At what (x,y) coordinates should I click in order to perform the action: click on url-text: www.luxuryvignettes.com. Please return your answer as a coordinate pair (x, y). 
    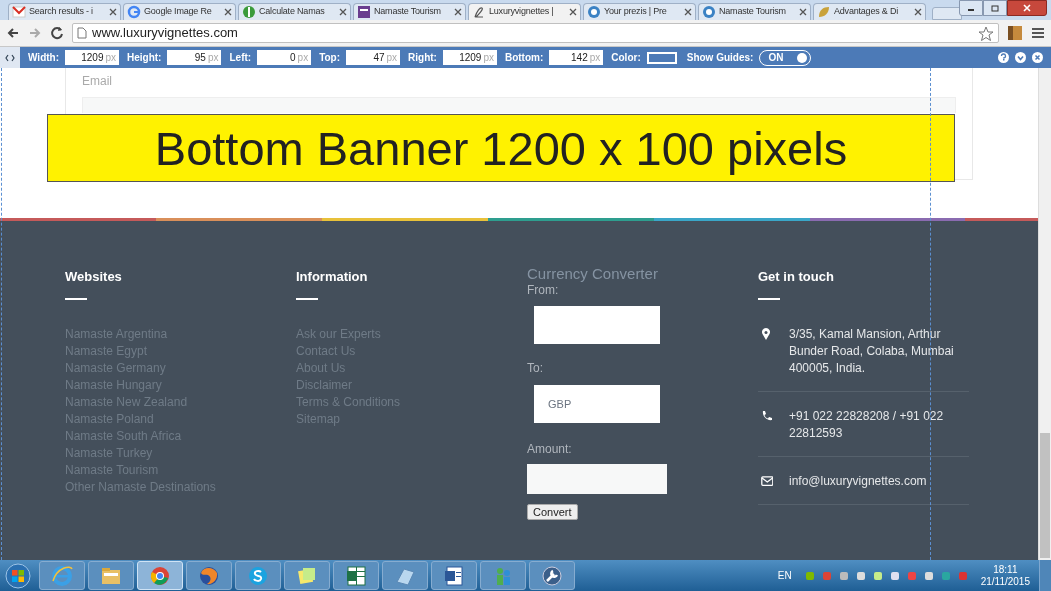
    Looking at the image, I should click on (165, 33).